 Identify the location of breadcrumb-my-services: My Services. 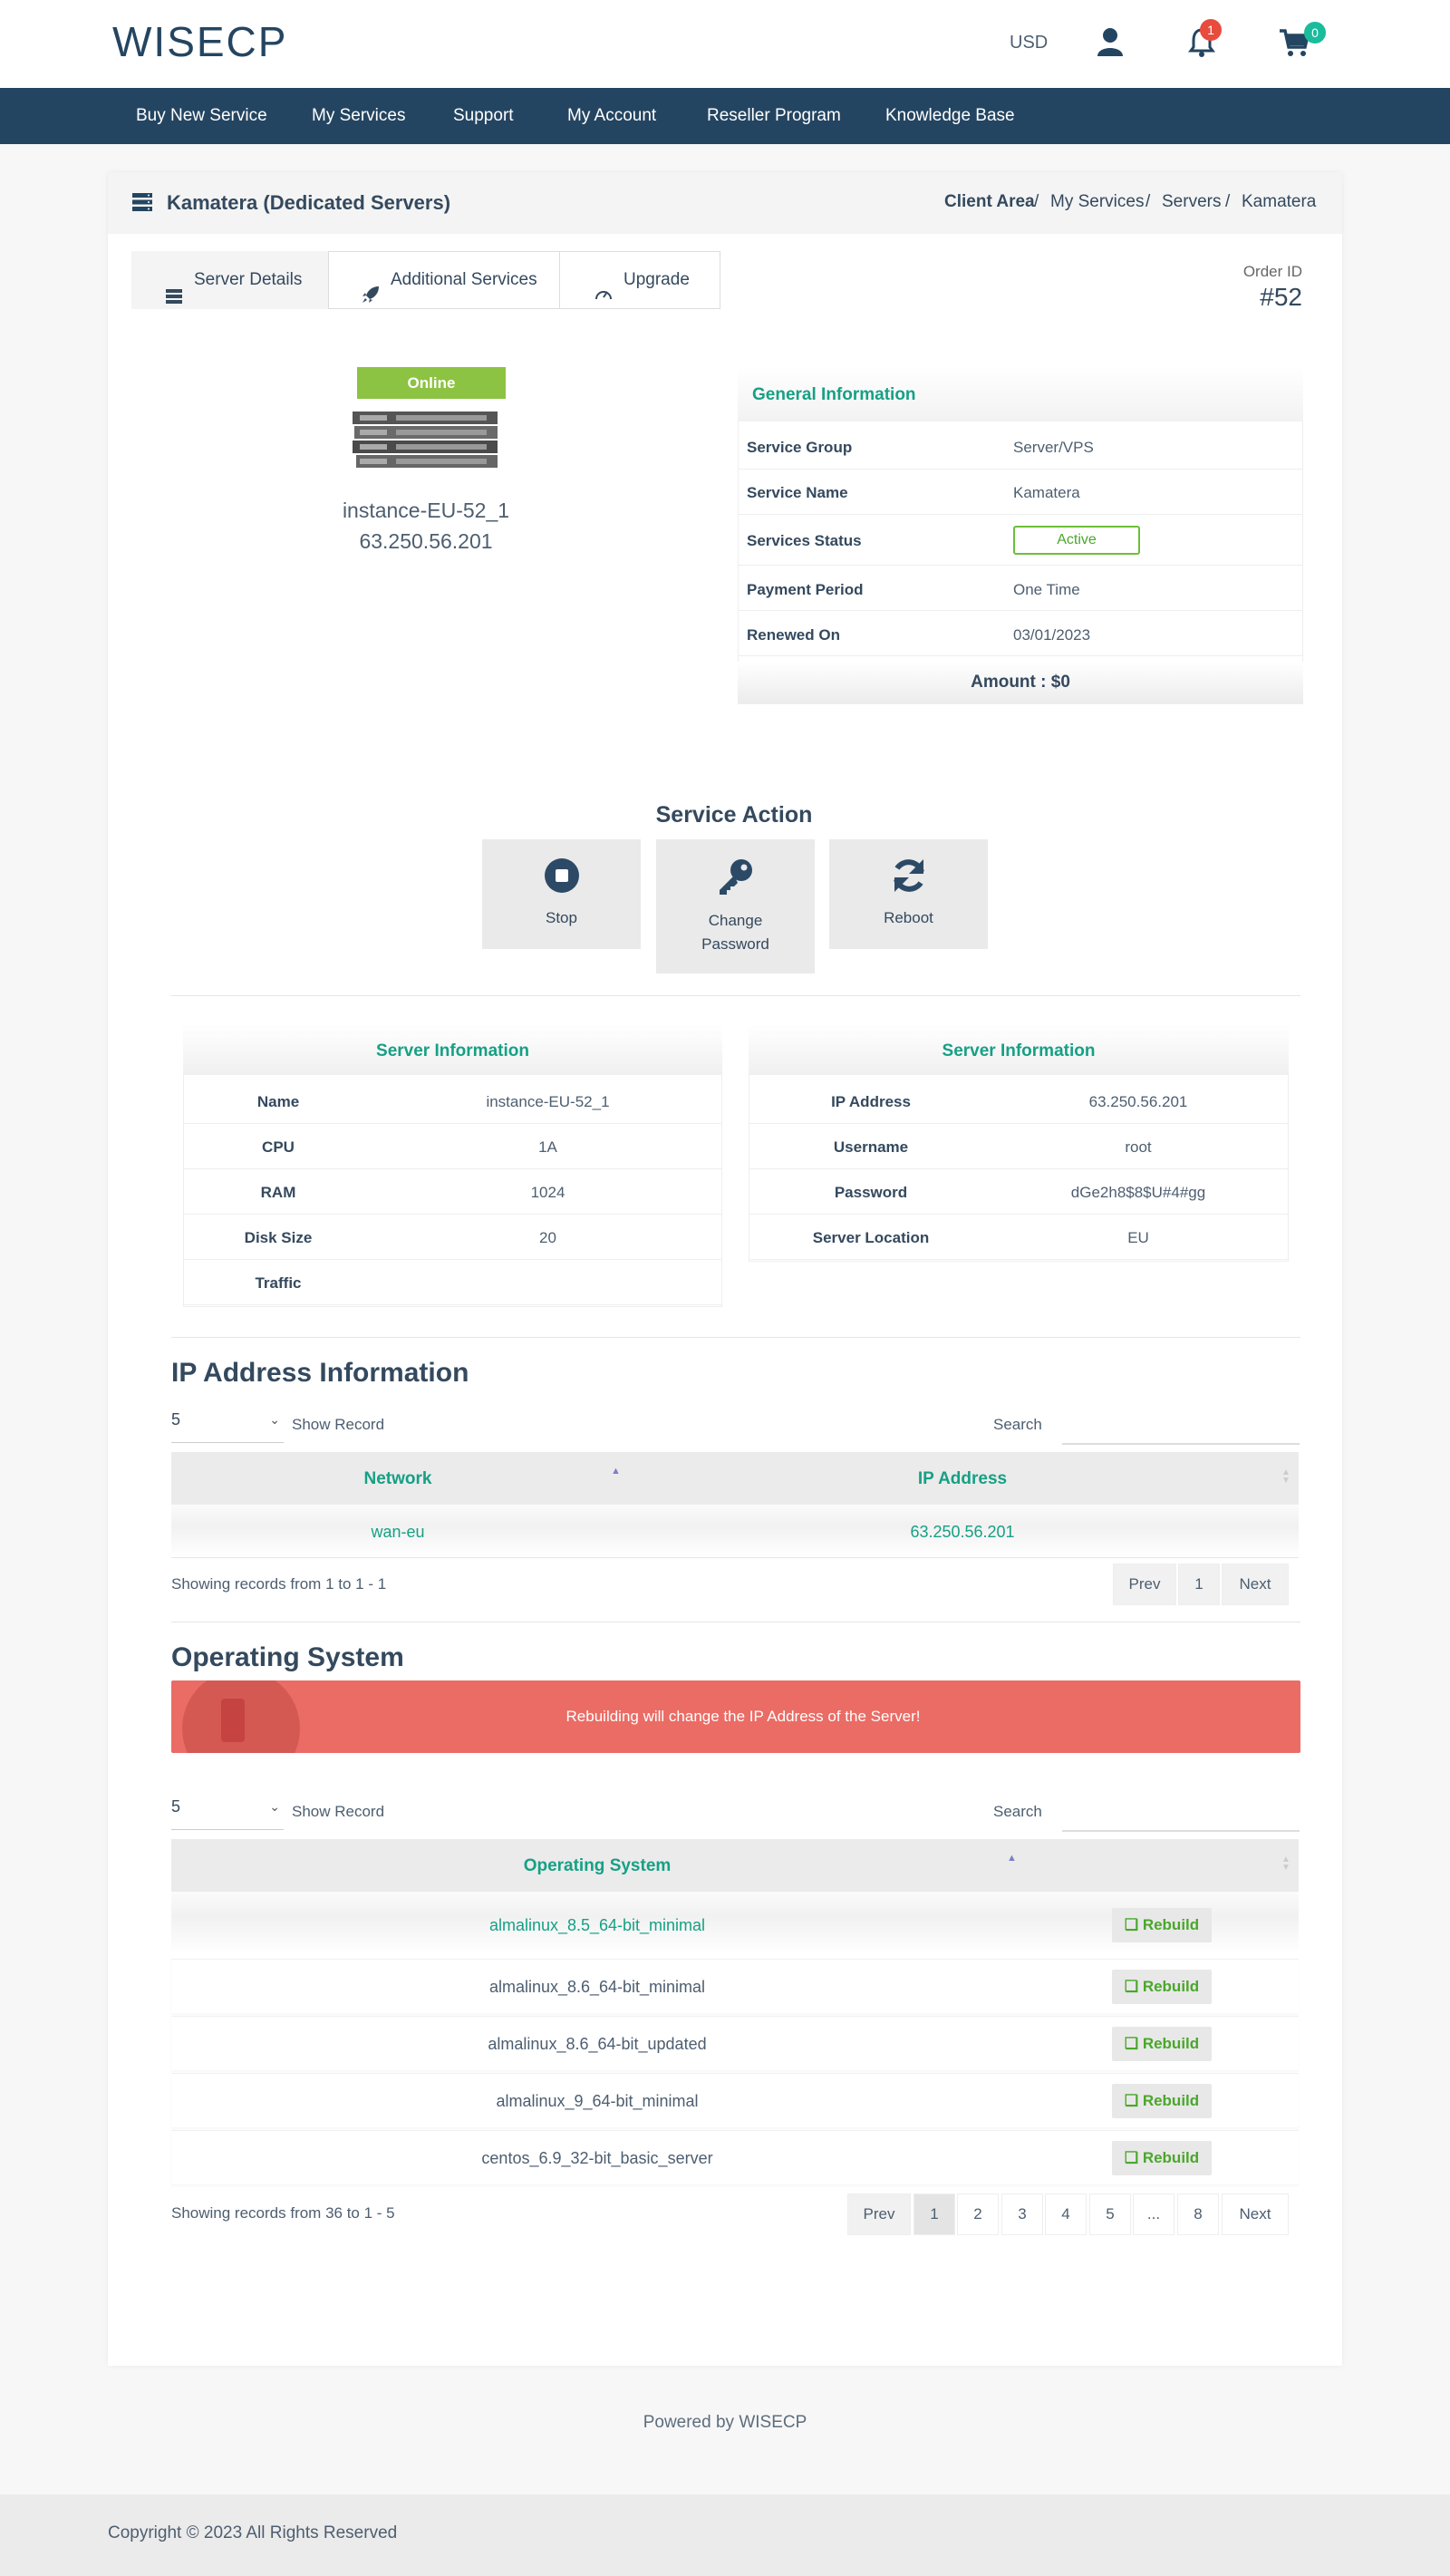
(1097, 202).